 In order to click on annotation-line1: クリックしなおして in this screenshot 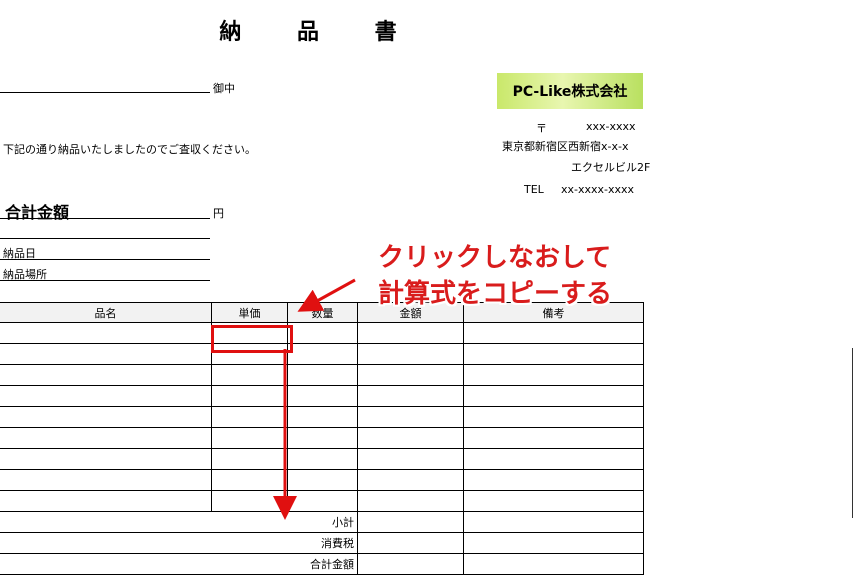, I will do `click(495, 258)`.